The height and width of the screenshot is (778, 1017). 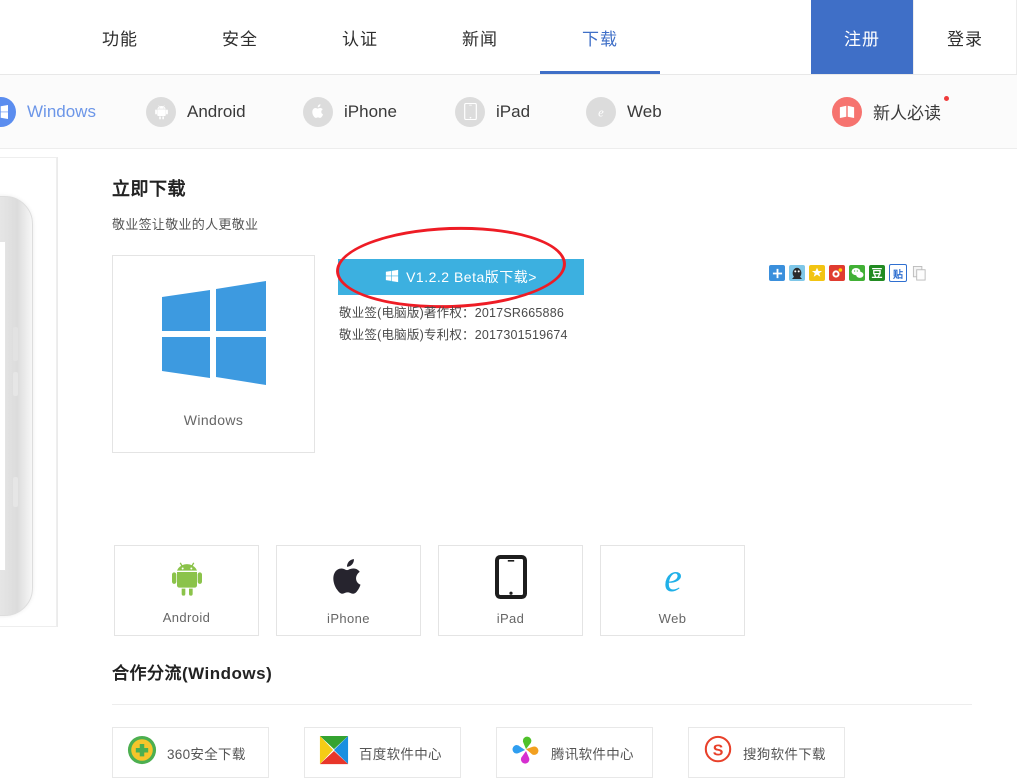 I want to click on nav-item-certification: 认证, so click(x=360, y=37).